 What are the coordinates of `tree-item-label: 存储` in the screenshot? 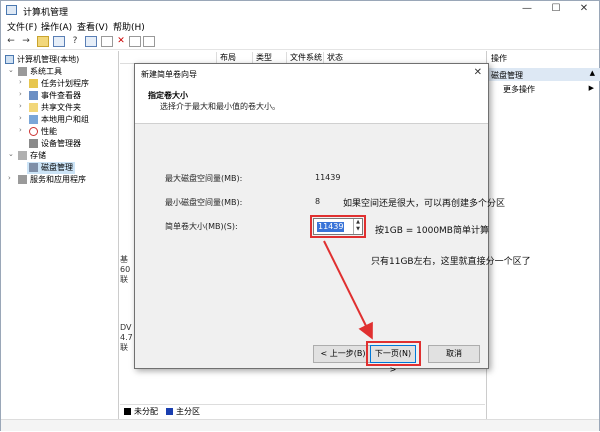 It's located at (38, 155).